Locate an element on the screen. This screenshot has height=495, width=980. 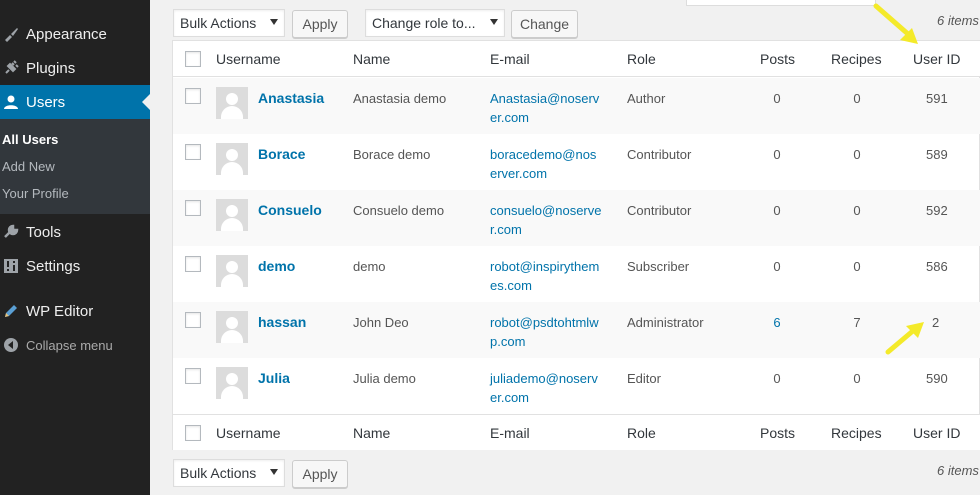
column-user-id: User ID is located at coordinates (937, 59).